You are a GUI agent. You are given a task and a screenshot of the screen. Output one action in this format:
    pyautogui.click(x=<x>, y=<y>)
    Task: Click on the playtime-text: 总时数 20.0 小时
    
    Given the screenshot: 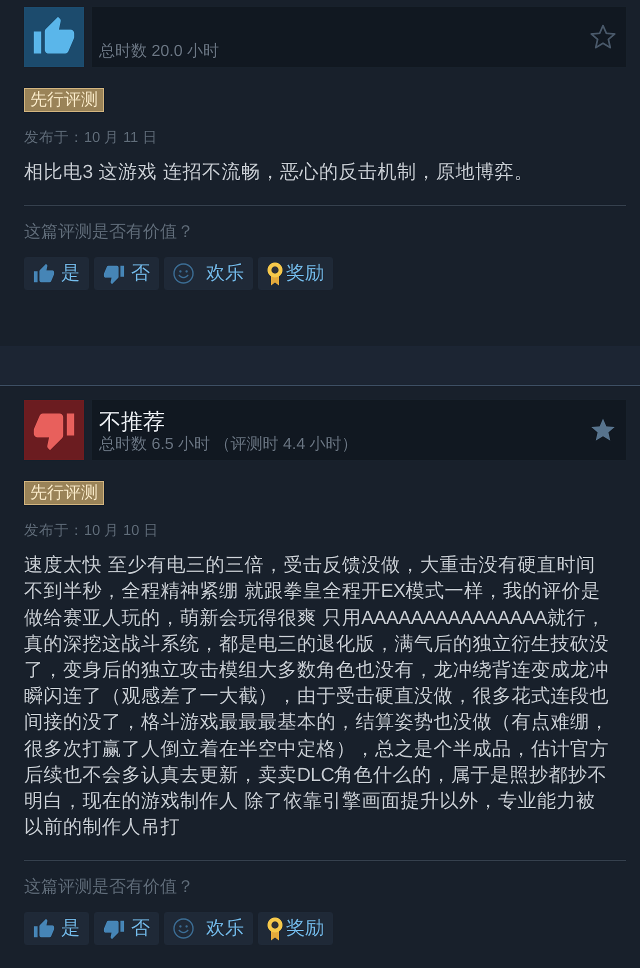 What is the action you would take?
    pyautogui.click(x=159, y=52)
    